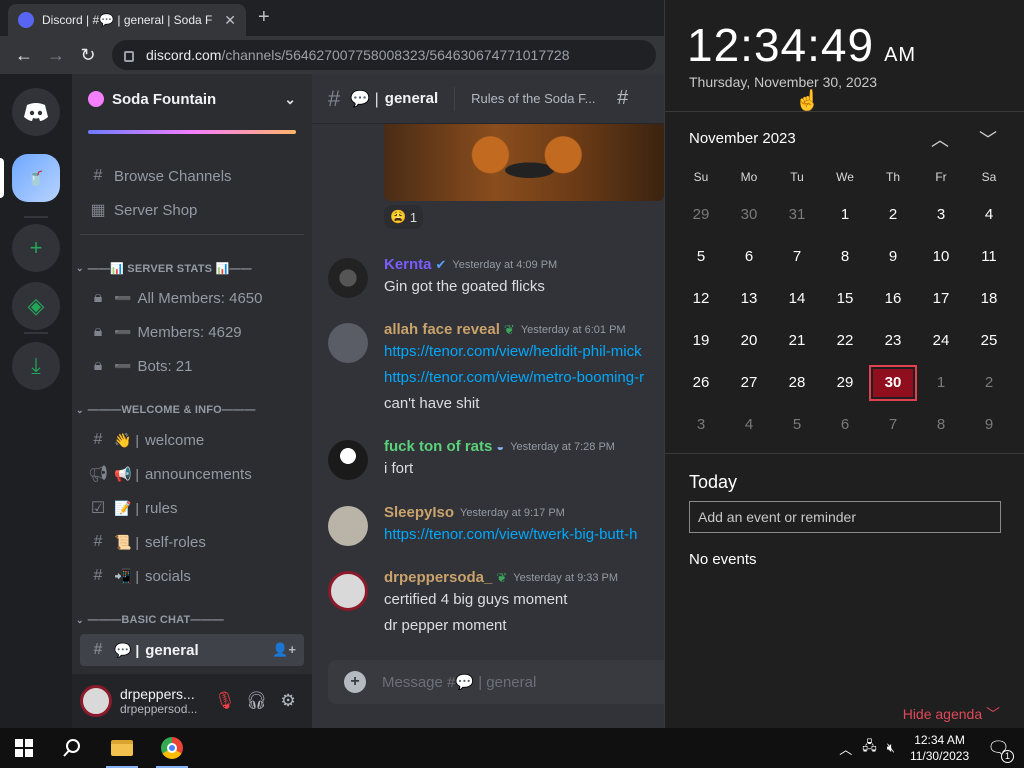 This screenshot has width=1024, height=768. Describe the element at coordinates (869, 748) in the screenshot. I see `network-icon: 🖧︎` at that location.